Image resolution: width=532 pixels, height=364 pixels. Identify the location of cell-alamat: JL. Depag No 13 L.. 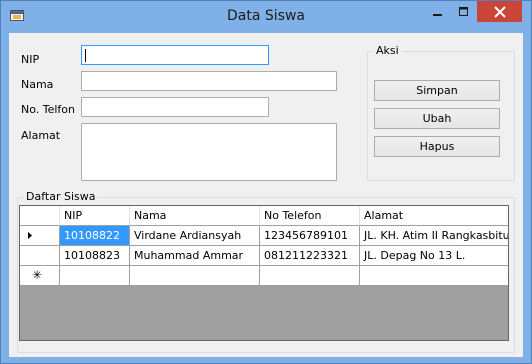
(434, 256).